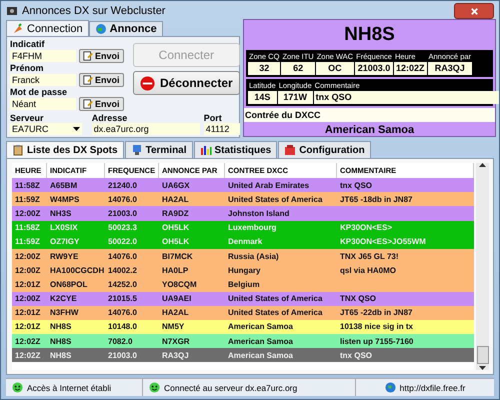 The image size is (500, 400). I want to click on input-field: Néant, so click(43, 104).